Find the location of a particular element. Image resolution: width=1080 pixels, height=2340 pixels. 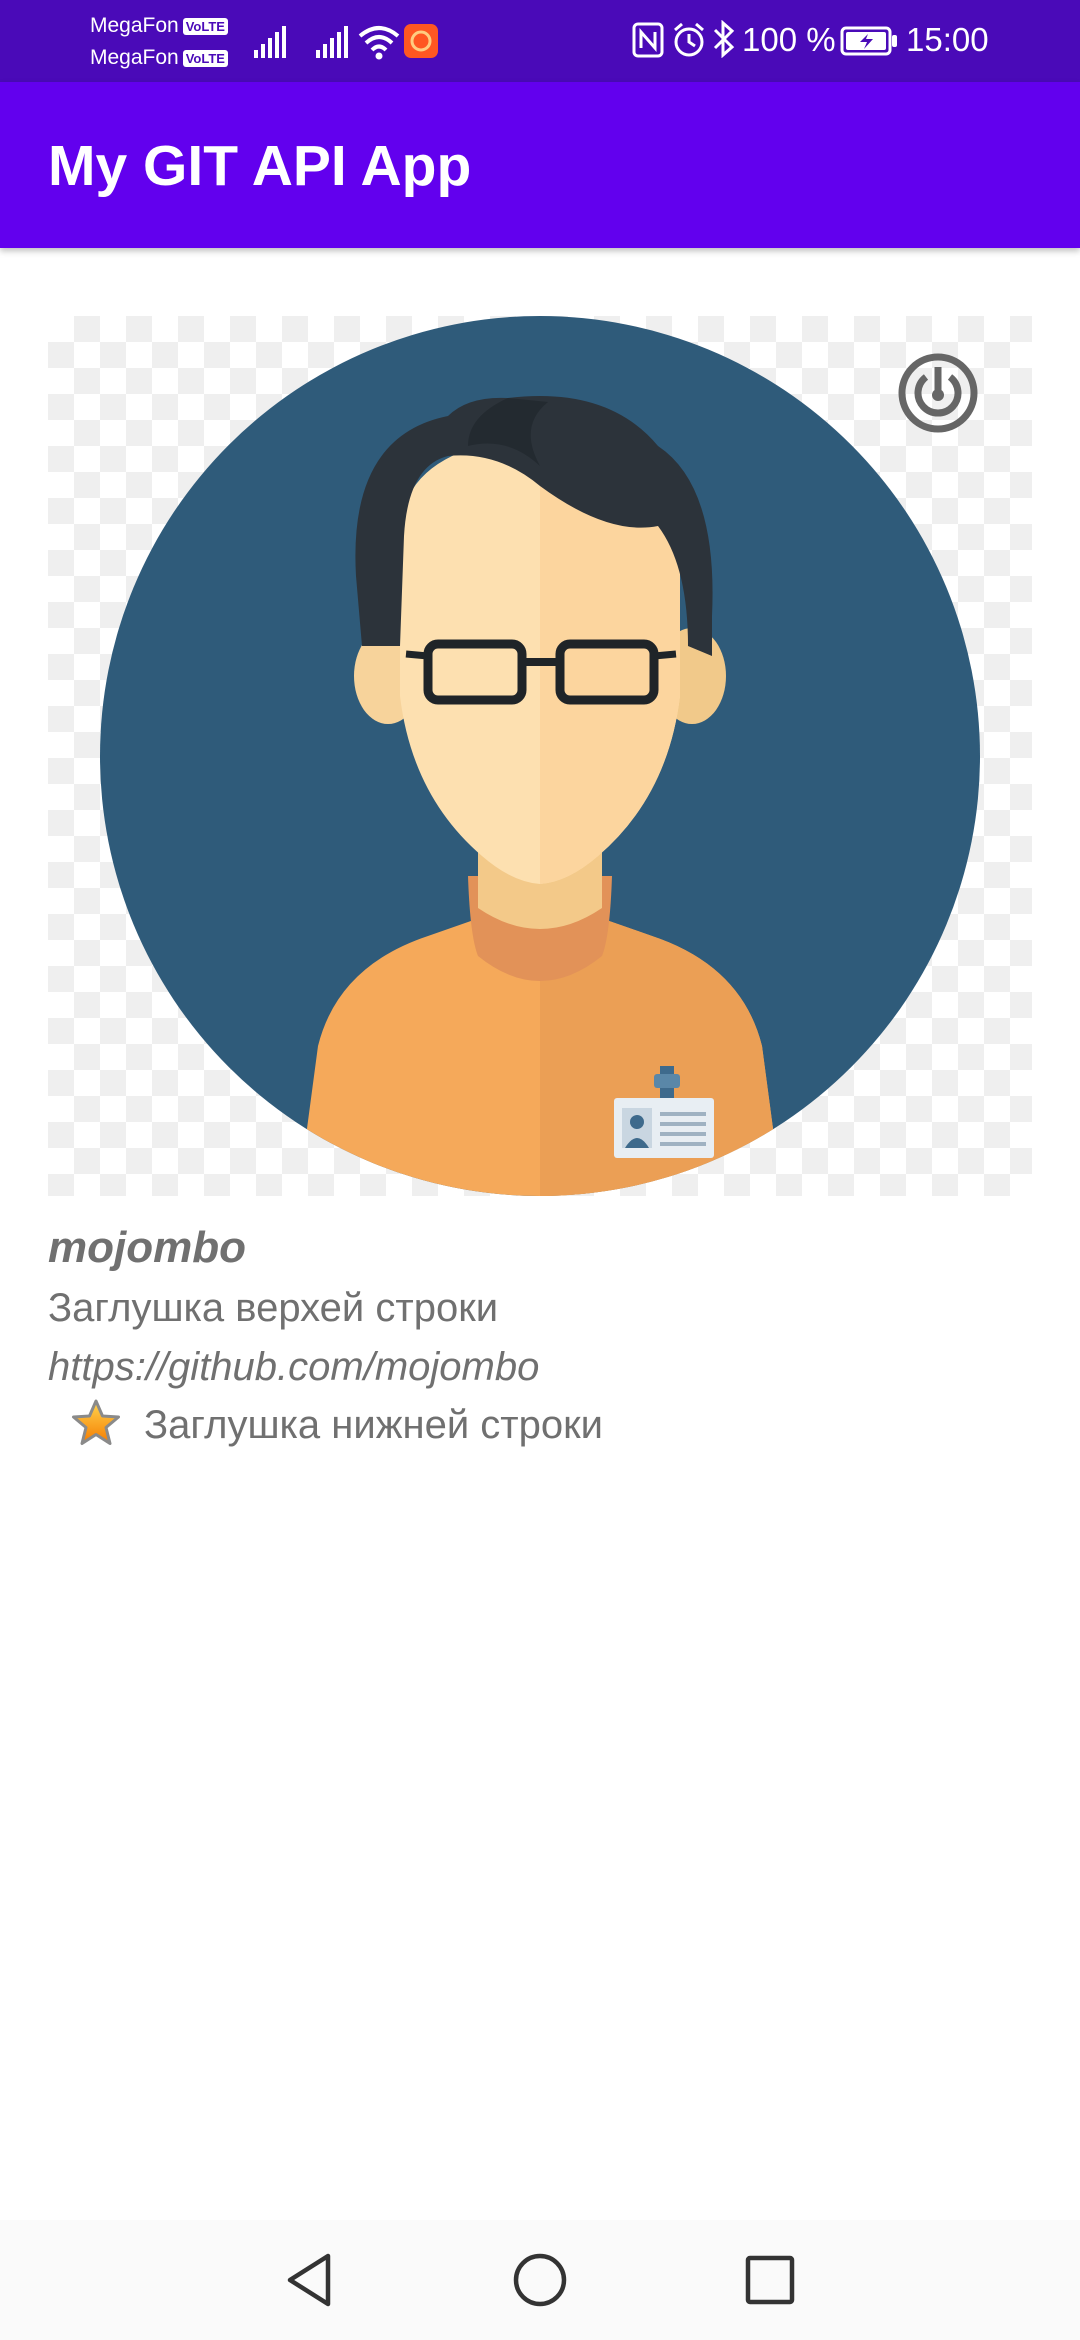

navigation-bar is located at coordinates (540, 2280).